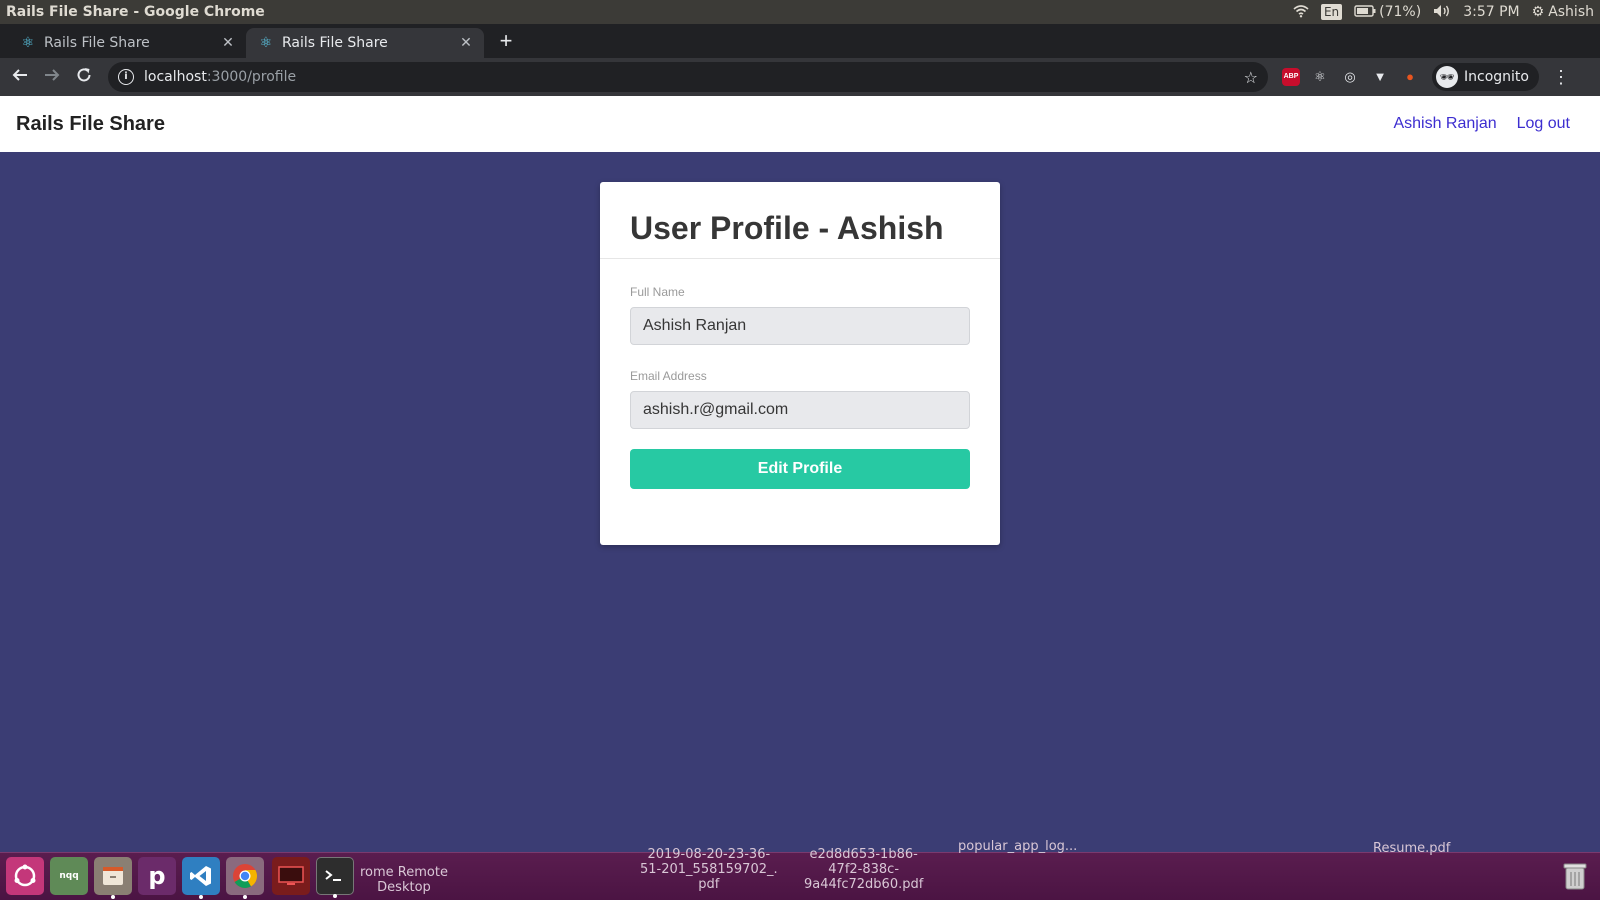 This screenshot has height=900, width=1600. I want to click on extensions-row: ABP ⚛ ◎ ▼ ●, so click(1351, 77).